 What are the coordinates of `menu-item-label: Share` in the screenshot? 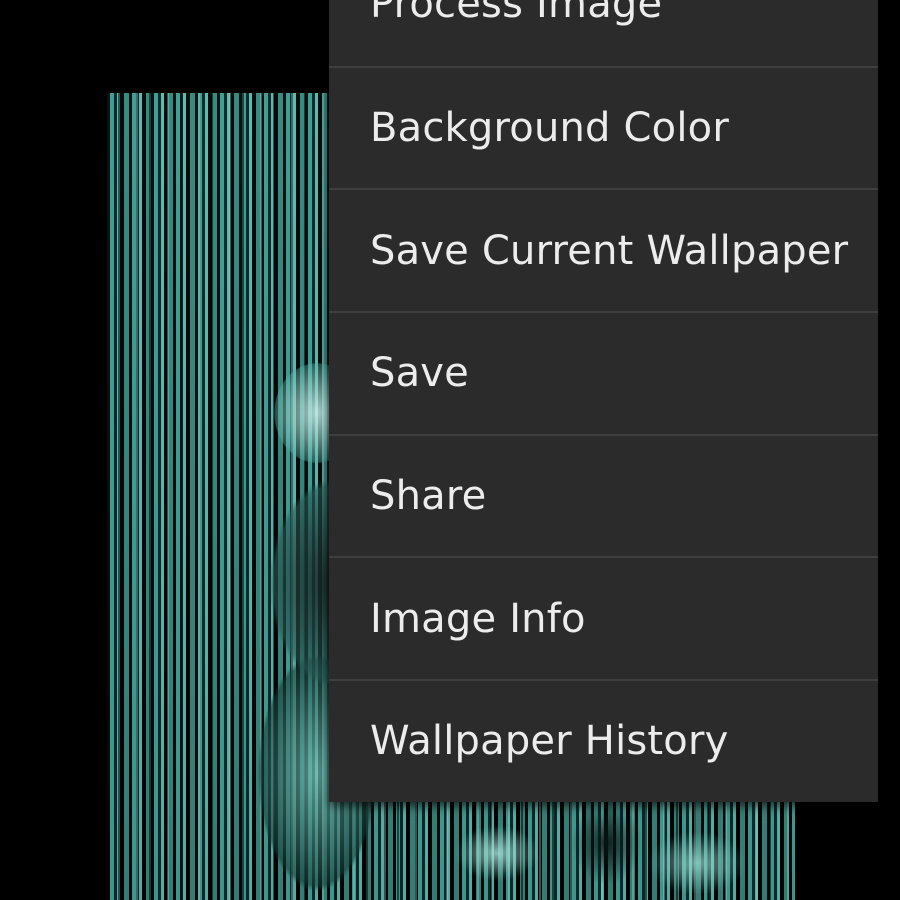 It's located at (428, 496).